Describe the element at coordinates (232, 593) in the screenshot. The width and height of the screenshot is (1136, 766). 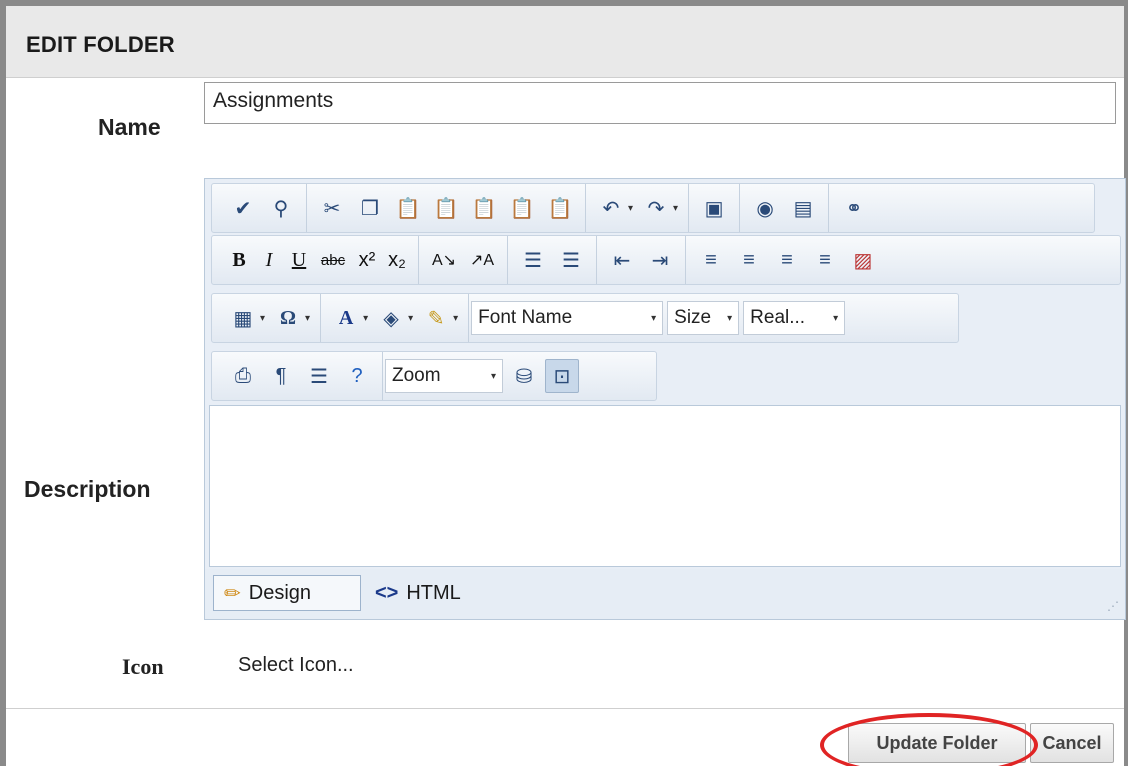
I see `pencil-icon: ✏` at that location.